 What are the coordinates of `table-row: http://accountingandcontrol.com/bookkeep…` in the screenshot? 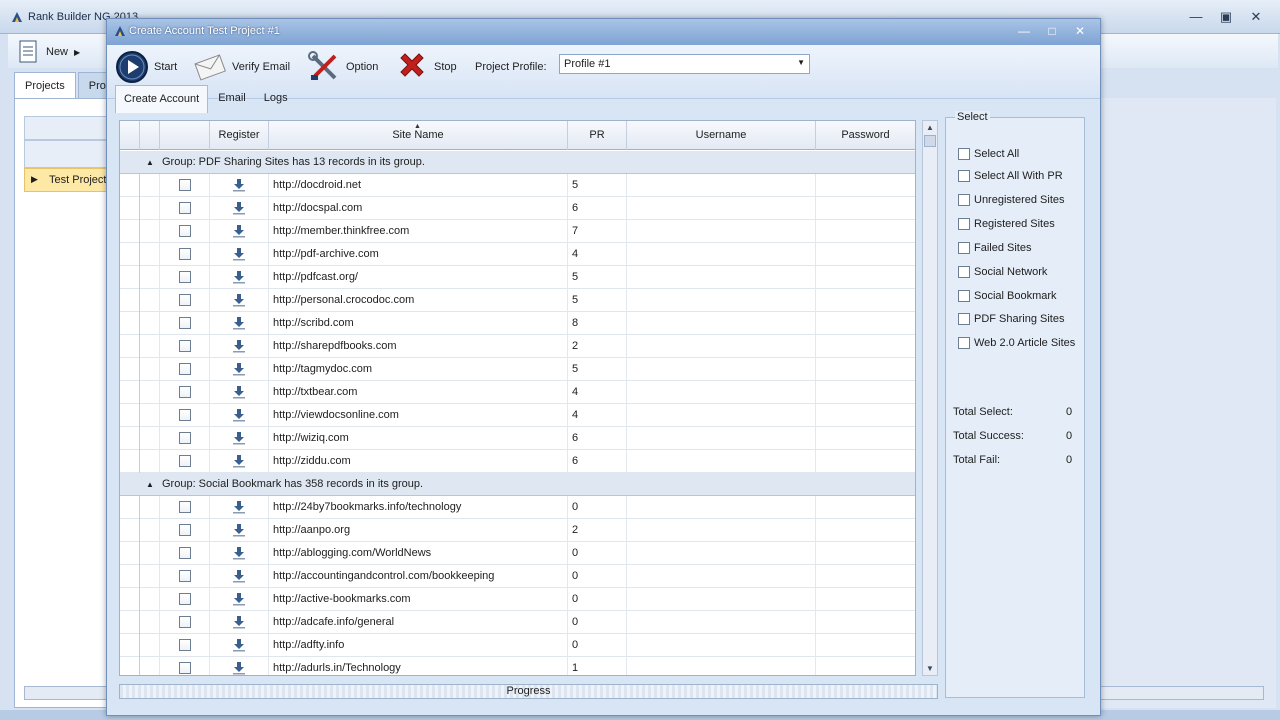 It's located at (517, 576).